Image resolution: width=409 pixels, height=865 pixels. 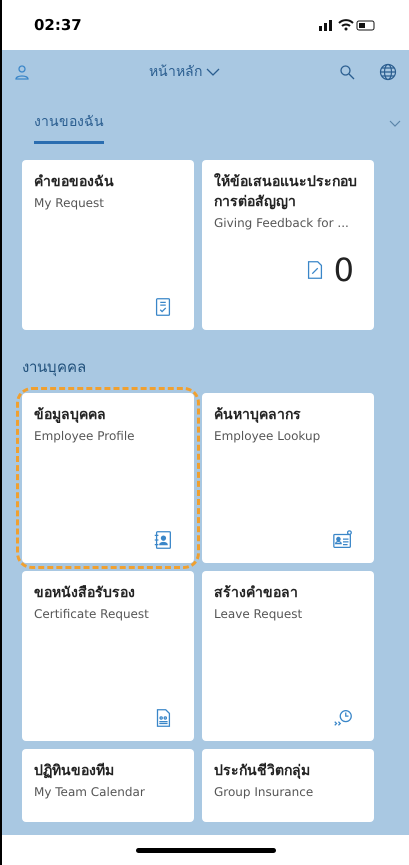 I want to click on tile-subtitle: Leave Request, so click(x=259, y=614).